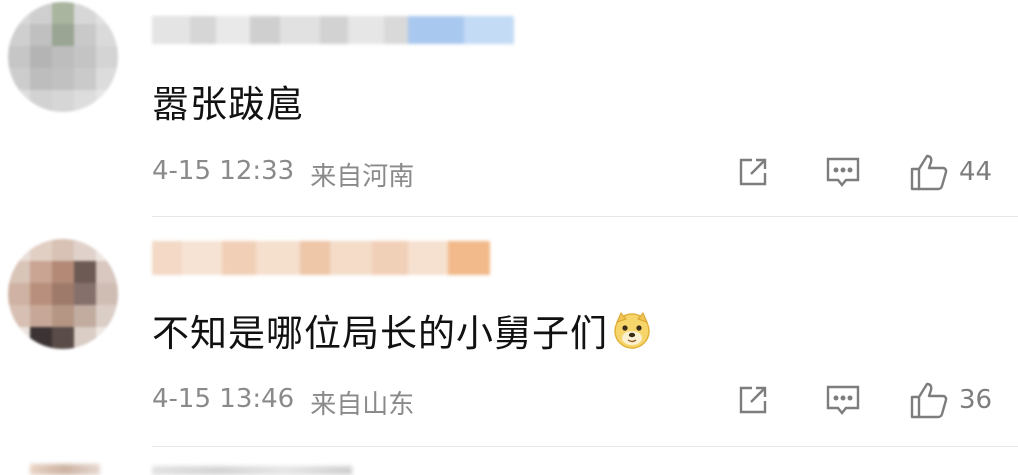 This screenshot has width=1018, height=475. What do you see at coordinates (228, 104) in the screenshot?
I see `comment-text: 嚣张跋扈` at bounding box center [228, 104].